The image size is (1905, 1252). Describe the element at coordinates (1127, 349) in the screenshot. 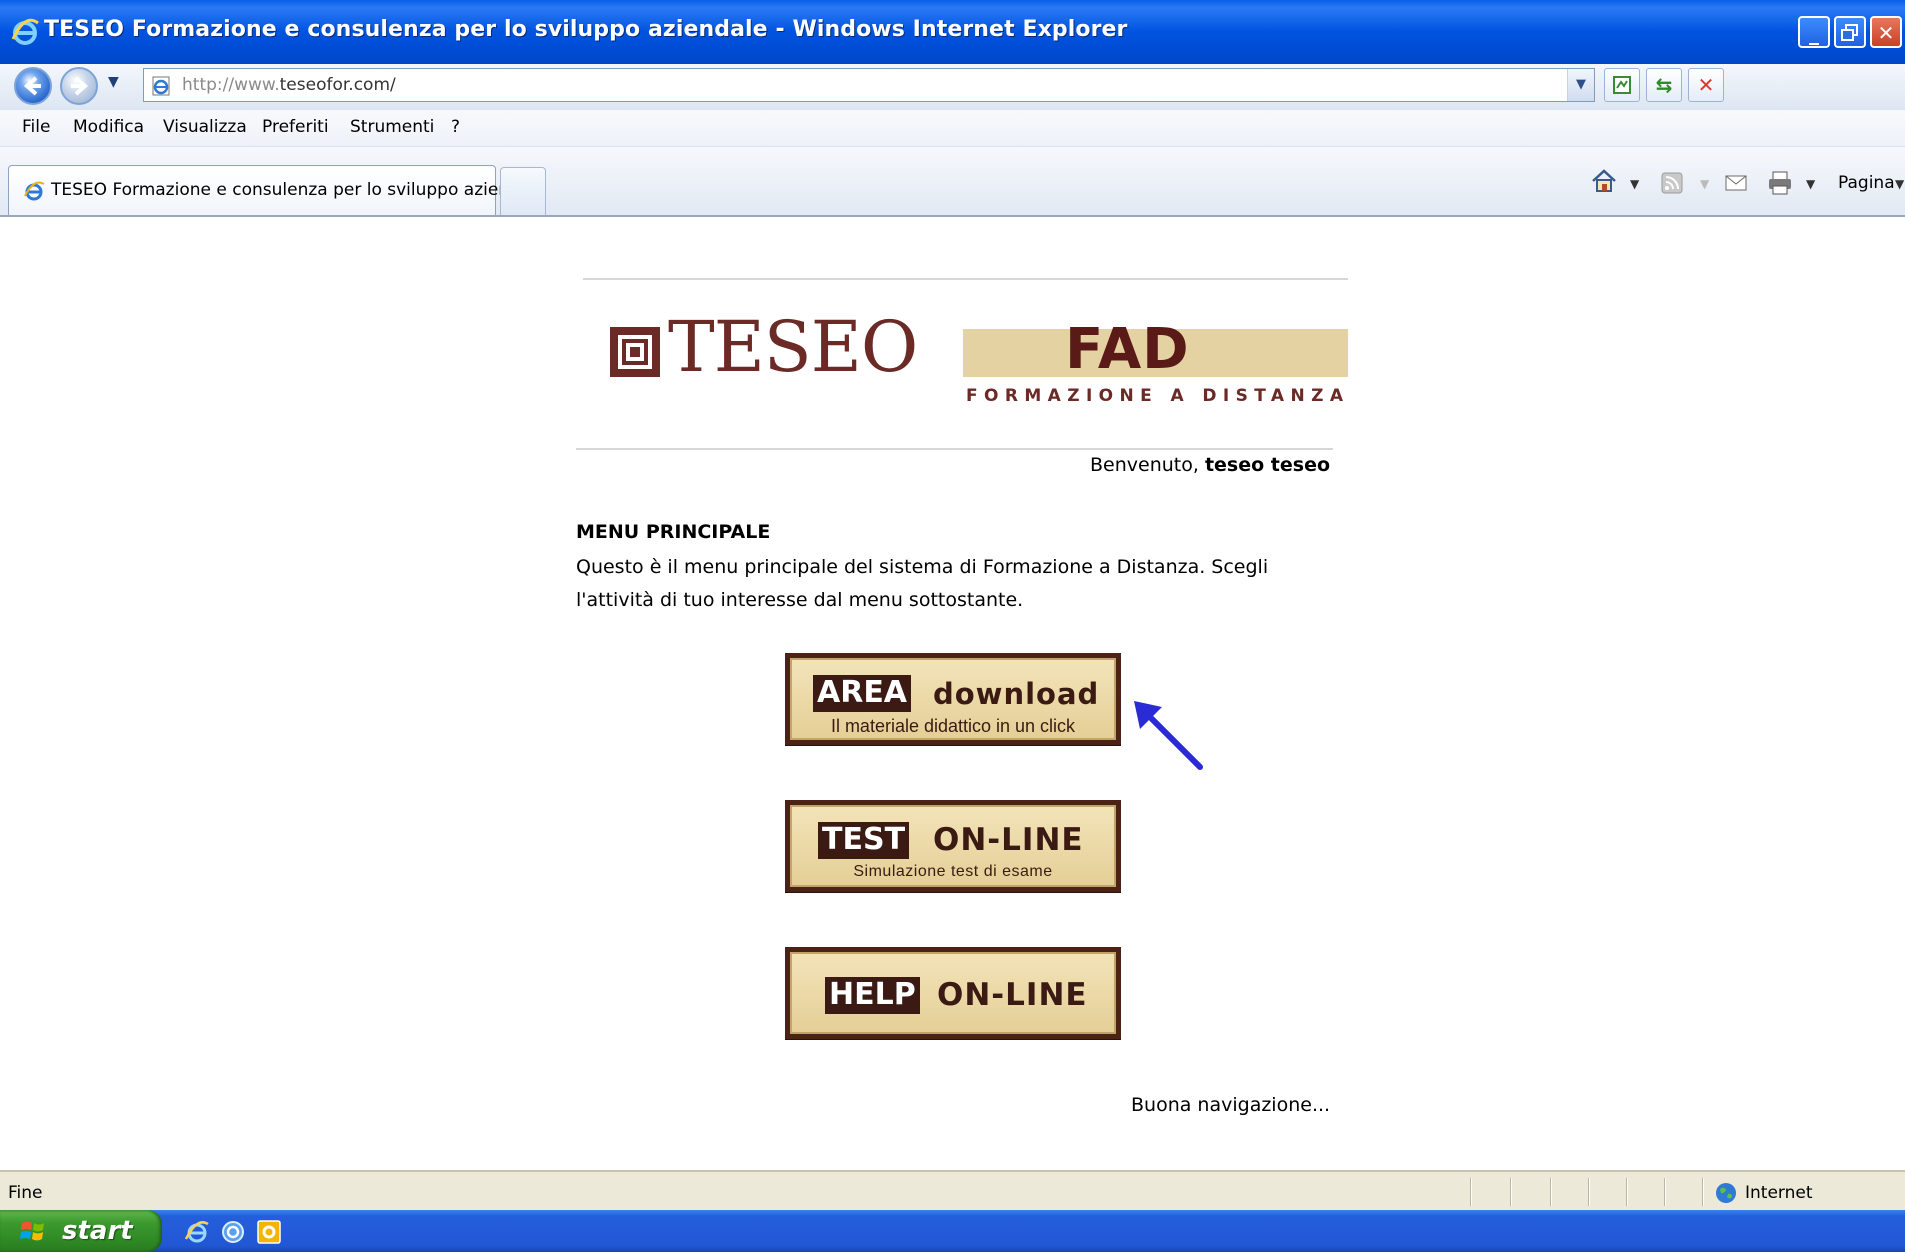

I see `fad-title: FAD` at that location.